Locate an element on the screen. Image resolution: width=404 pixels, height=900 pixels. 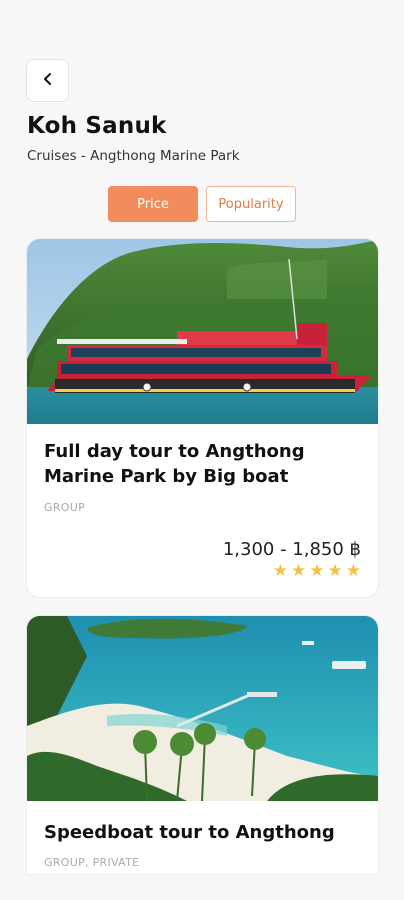
sort-tab-price: Price is located at coordinates (153, 204).